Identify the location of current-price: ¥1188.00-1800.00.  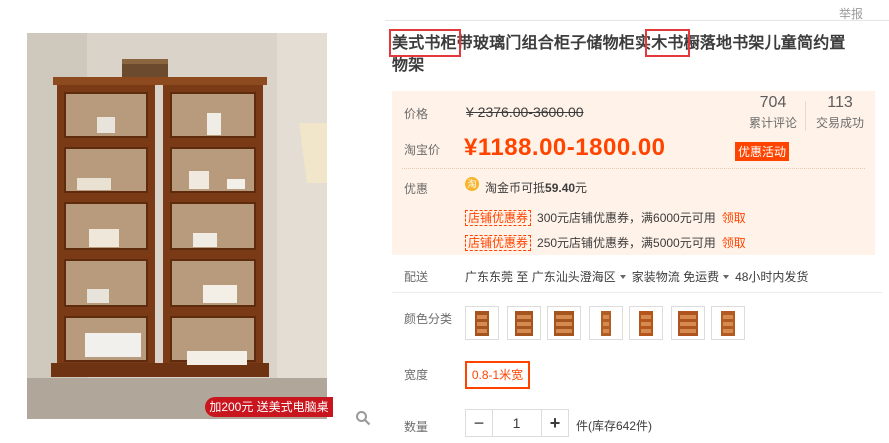
(565, 147).